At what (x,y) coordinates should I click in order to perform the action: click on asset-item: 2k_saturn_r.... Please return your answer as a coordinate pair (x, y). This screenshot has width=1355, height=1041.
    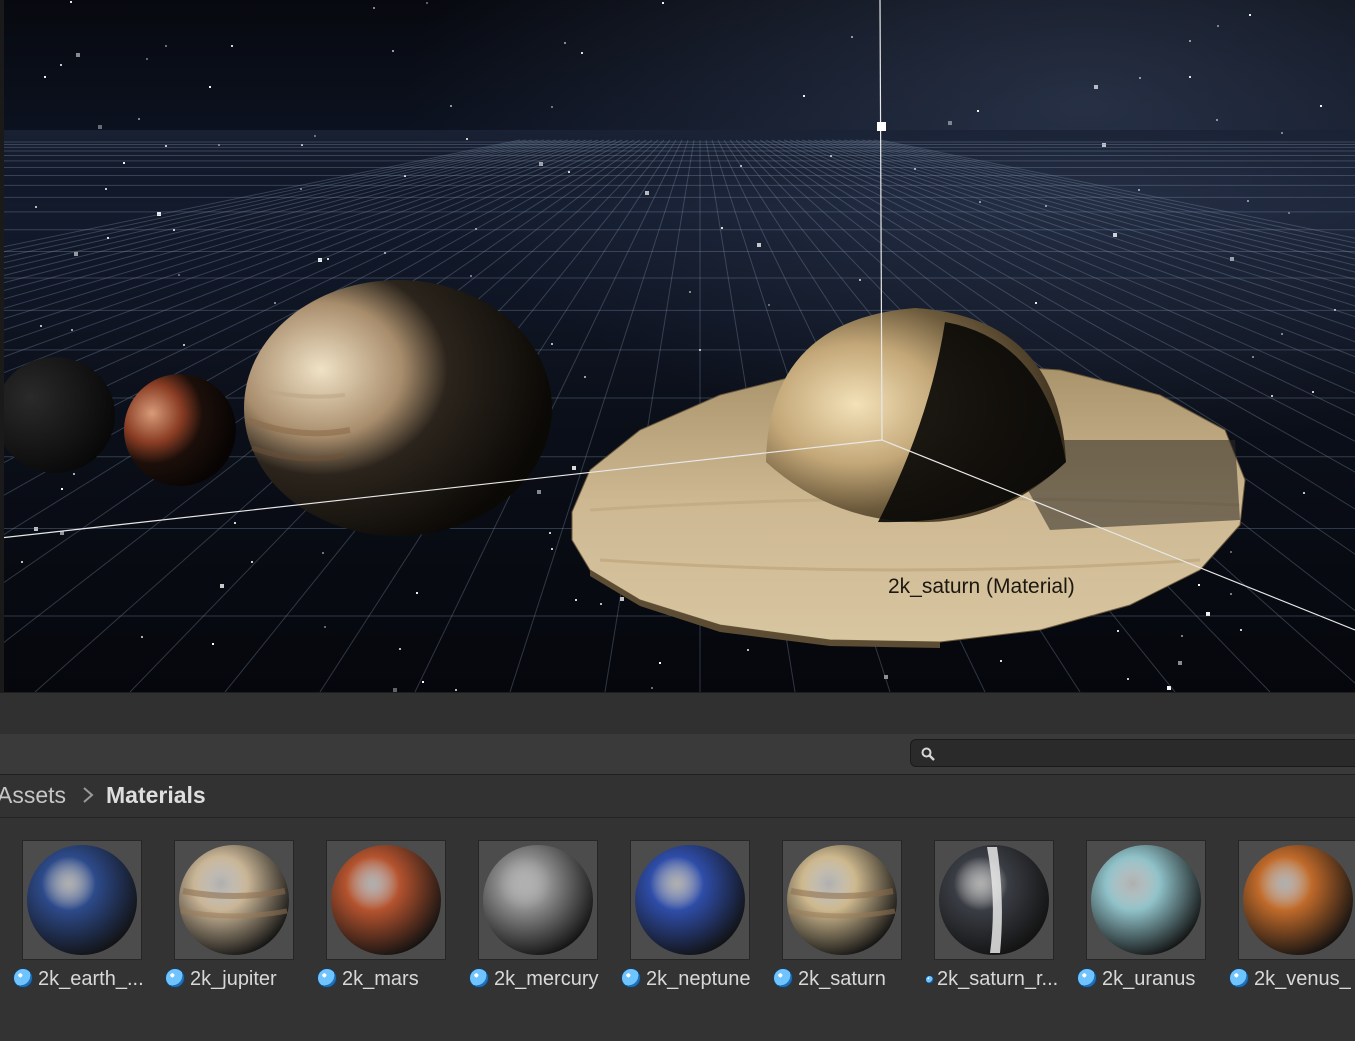
    Looking at the image, I should click on (988, 920).